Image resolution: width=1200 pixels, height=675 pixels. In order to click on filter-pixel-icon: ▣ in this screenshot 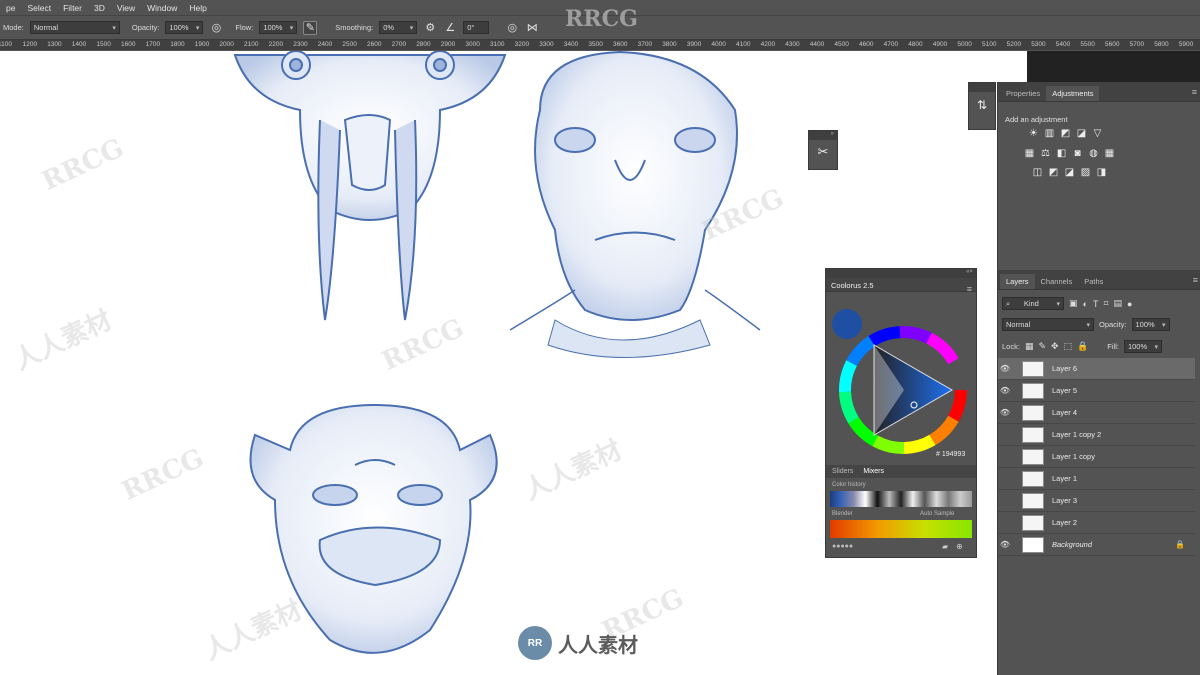, I will do `click(1073, 303)`.